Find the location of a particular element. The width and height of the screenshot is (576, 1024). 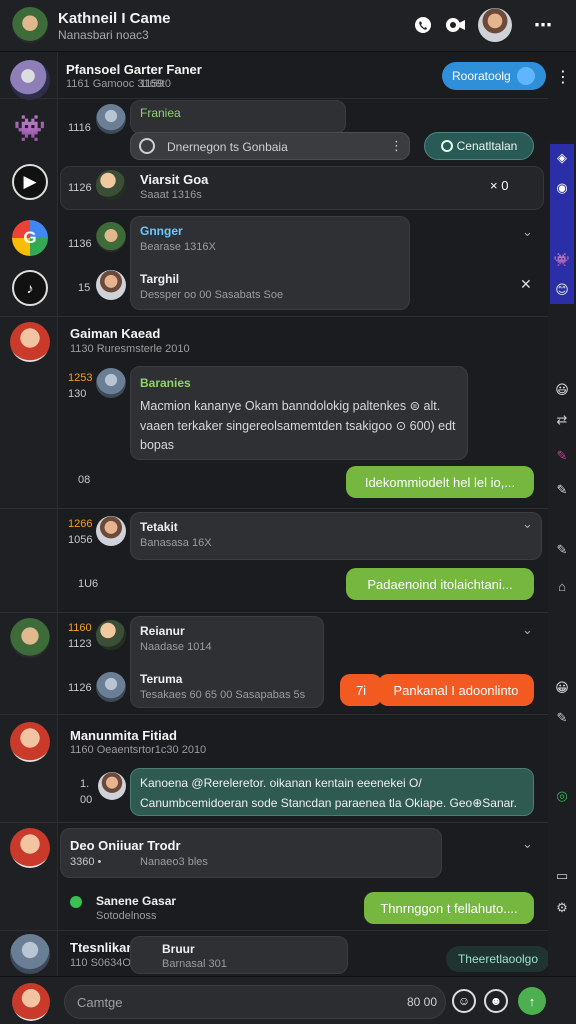

group-subtitle: 1160 Oeaentsrtor1c30 2010 is located at coordinates (138, 750).